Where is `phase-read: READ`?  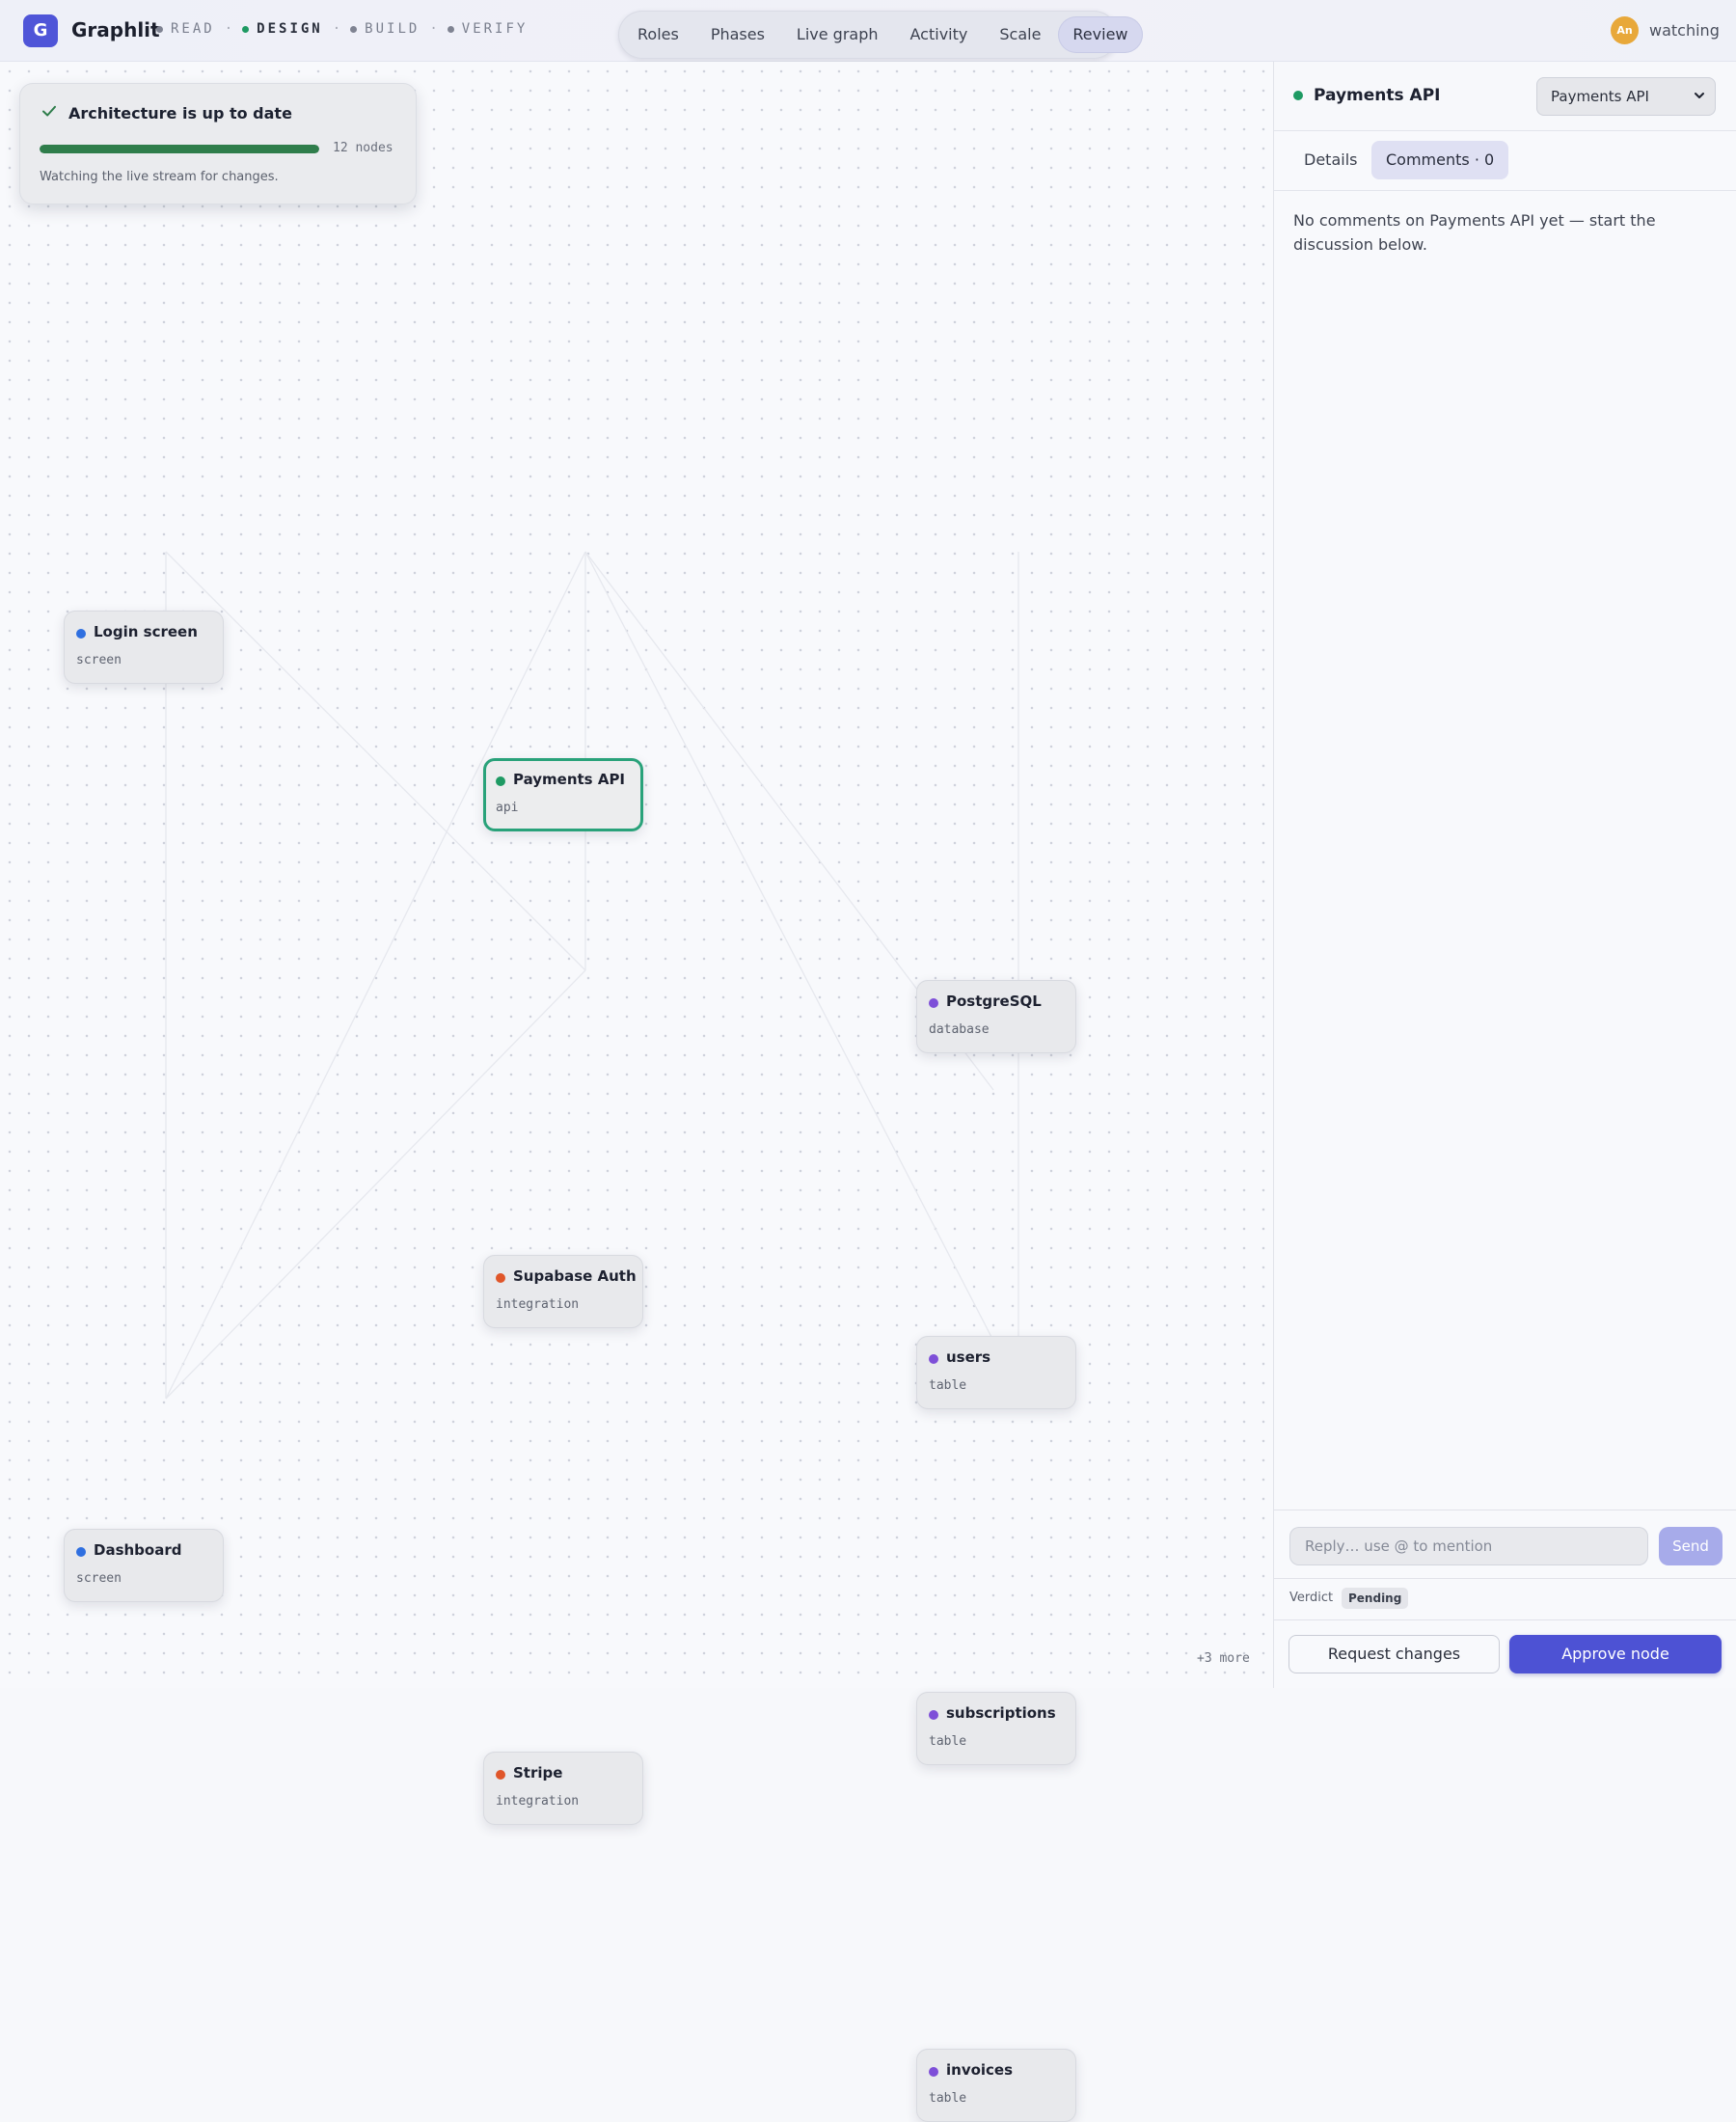
phase-read: READ is located at coordinates (185, 29).